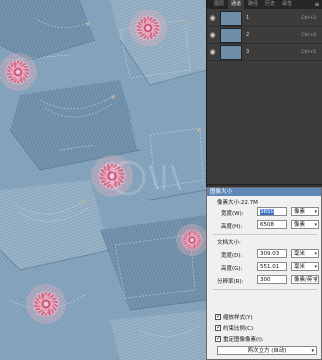 Image resolution: width=322 pixels, height=360 pixels. I want to click on panel-tabs: 图层 通道 路径 历史 属性 ≡, so click(264, 4).